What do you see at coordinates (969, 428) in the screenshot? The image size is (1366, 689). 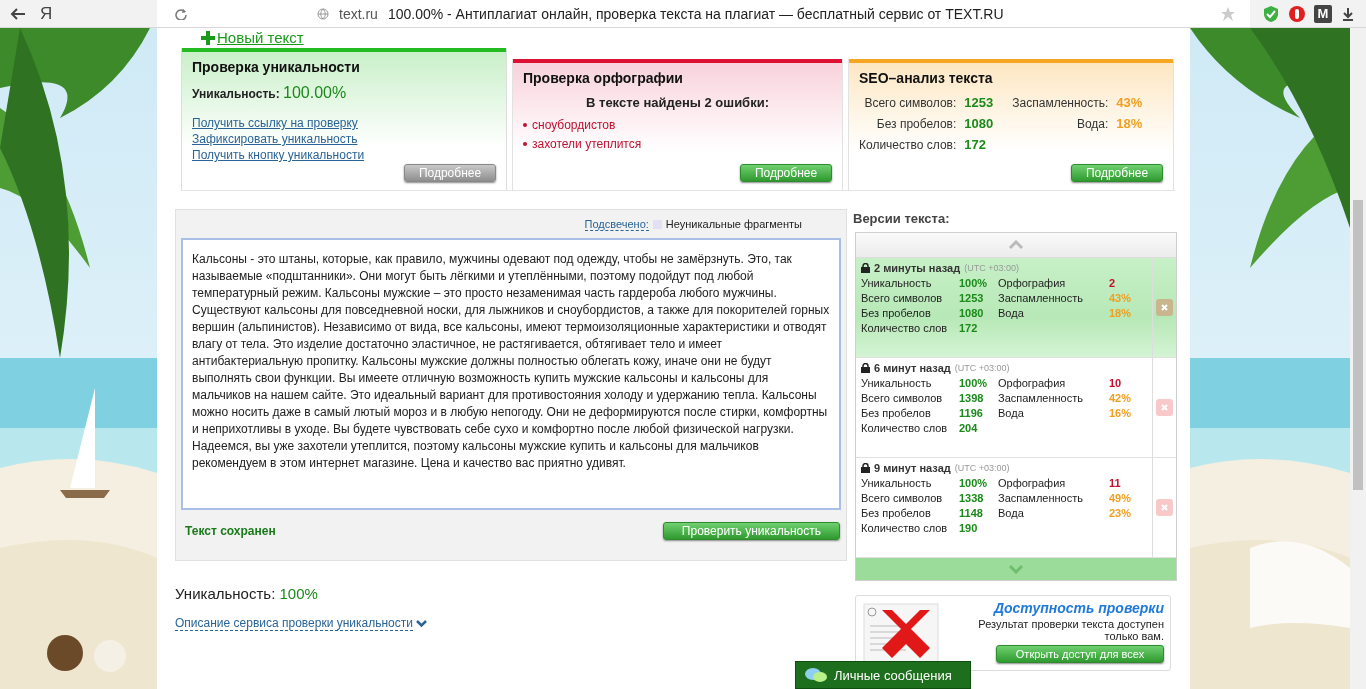 I see `stat-value: 204` at bounding box center [969, 428].